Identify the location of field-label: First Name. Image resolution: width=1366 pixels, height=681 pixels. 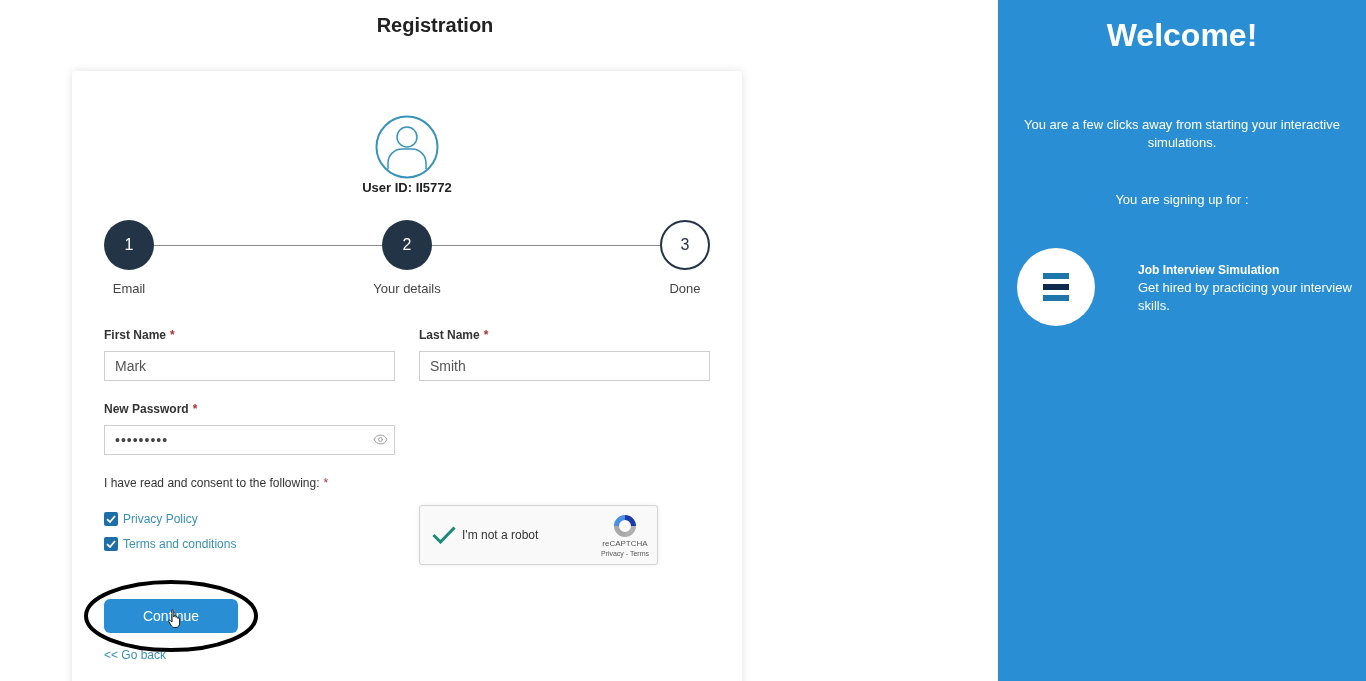
(135, 335).